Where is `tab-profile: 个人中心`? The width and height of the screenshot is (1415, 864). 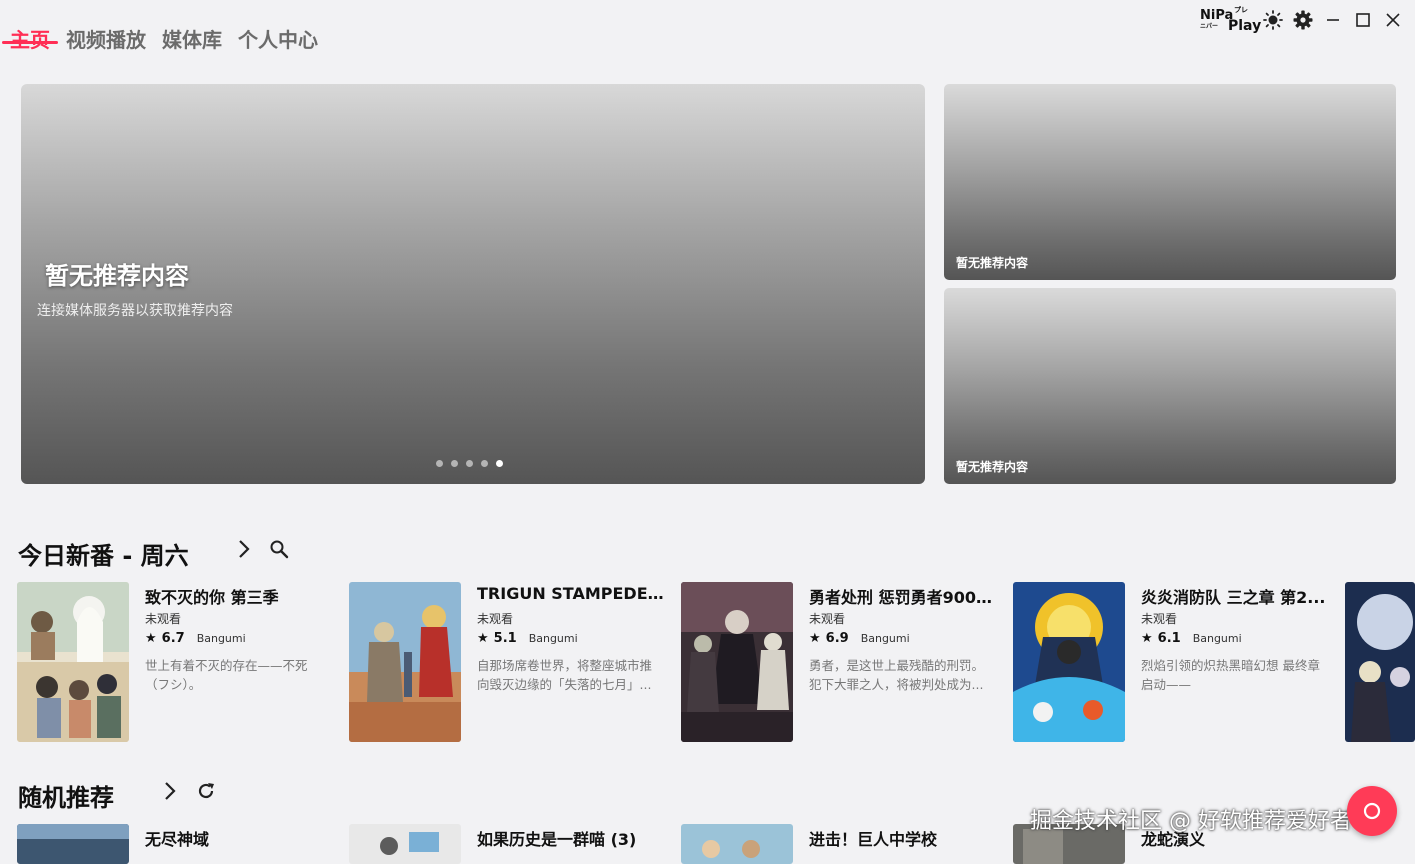 tab-profile: 个人中心 is located at coordinates (278, 26).